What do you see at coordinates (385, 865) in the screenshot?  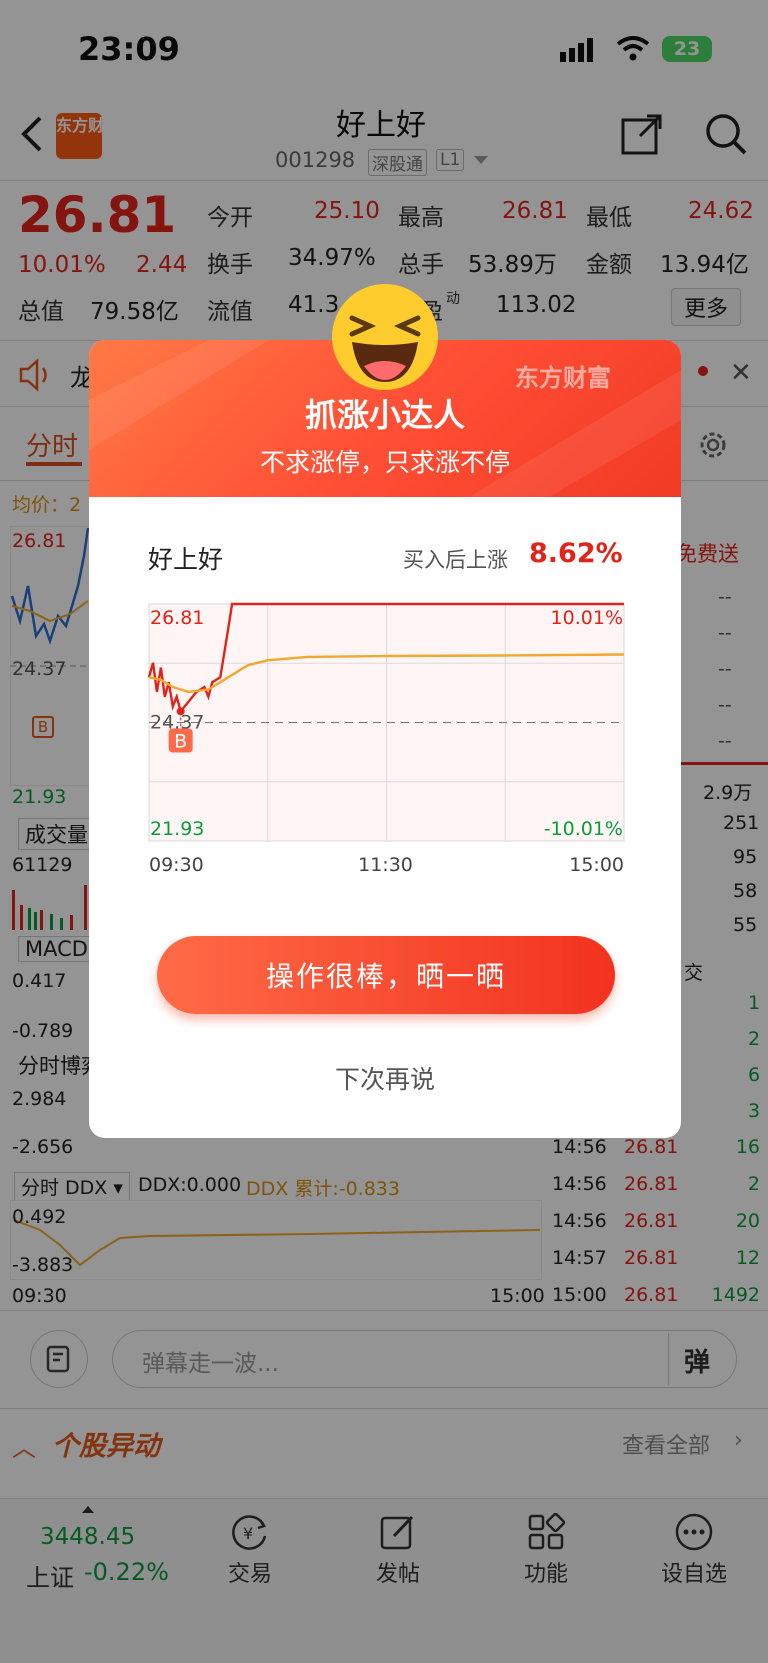 I see `x-label-mid: 11:30` at bounding box center [385, 865].